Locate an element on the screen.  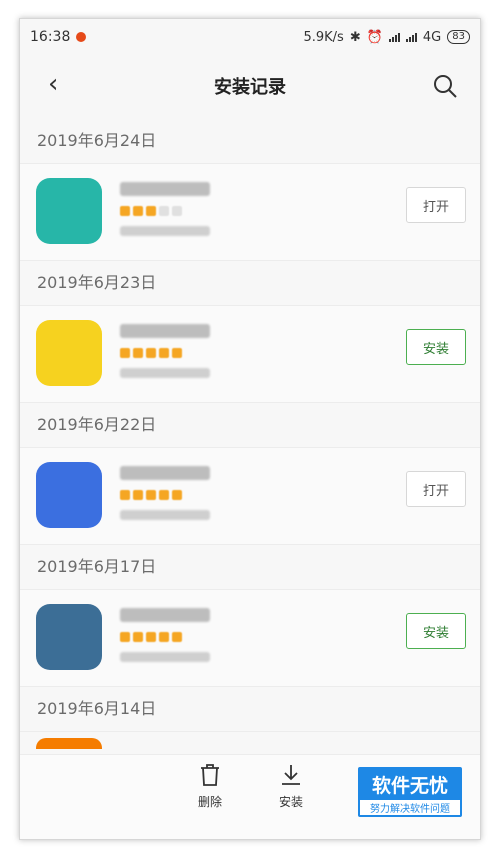
back-arrow-icon: ‹ is located at coordinates (60, 84).